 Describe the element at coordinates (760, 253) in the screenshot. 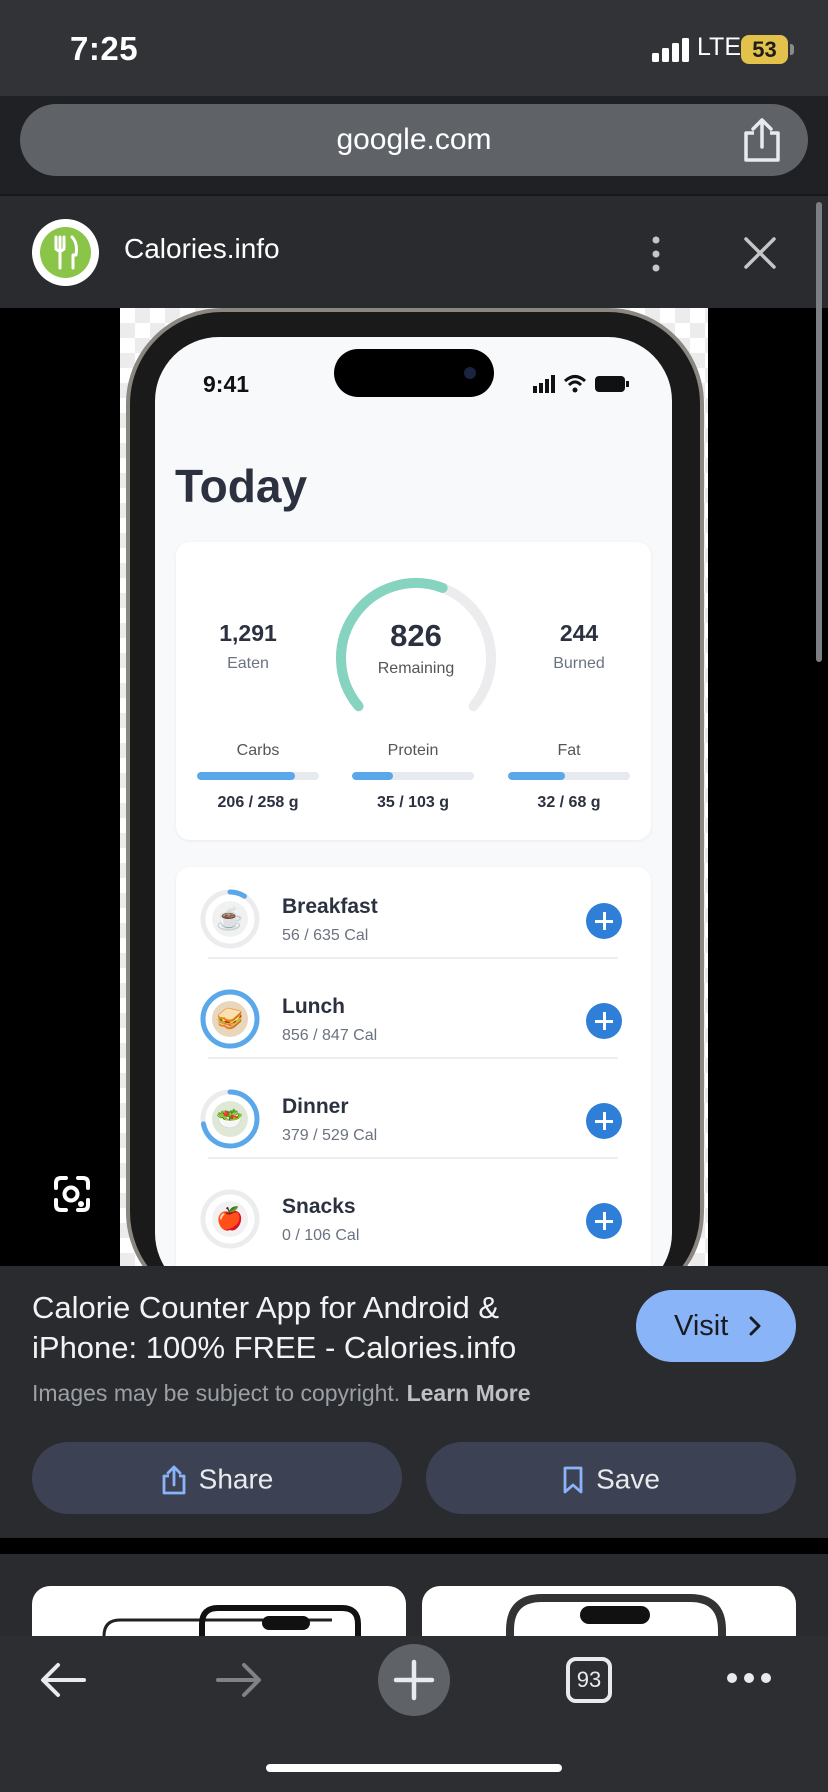

I see `close-icon` at that location.